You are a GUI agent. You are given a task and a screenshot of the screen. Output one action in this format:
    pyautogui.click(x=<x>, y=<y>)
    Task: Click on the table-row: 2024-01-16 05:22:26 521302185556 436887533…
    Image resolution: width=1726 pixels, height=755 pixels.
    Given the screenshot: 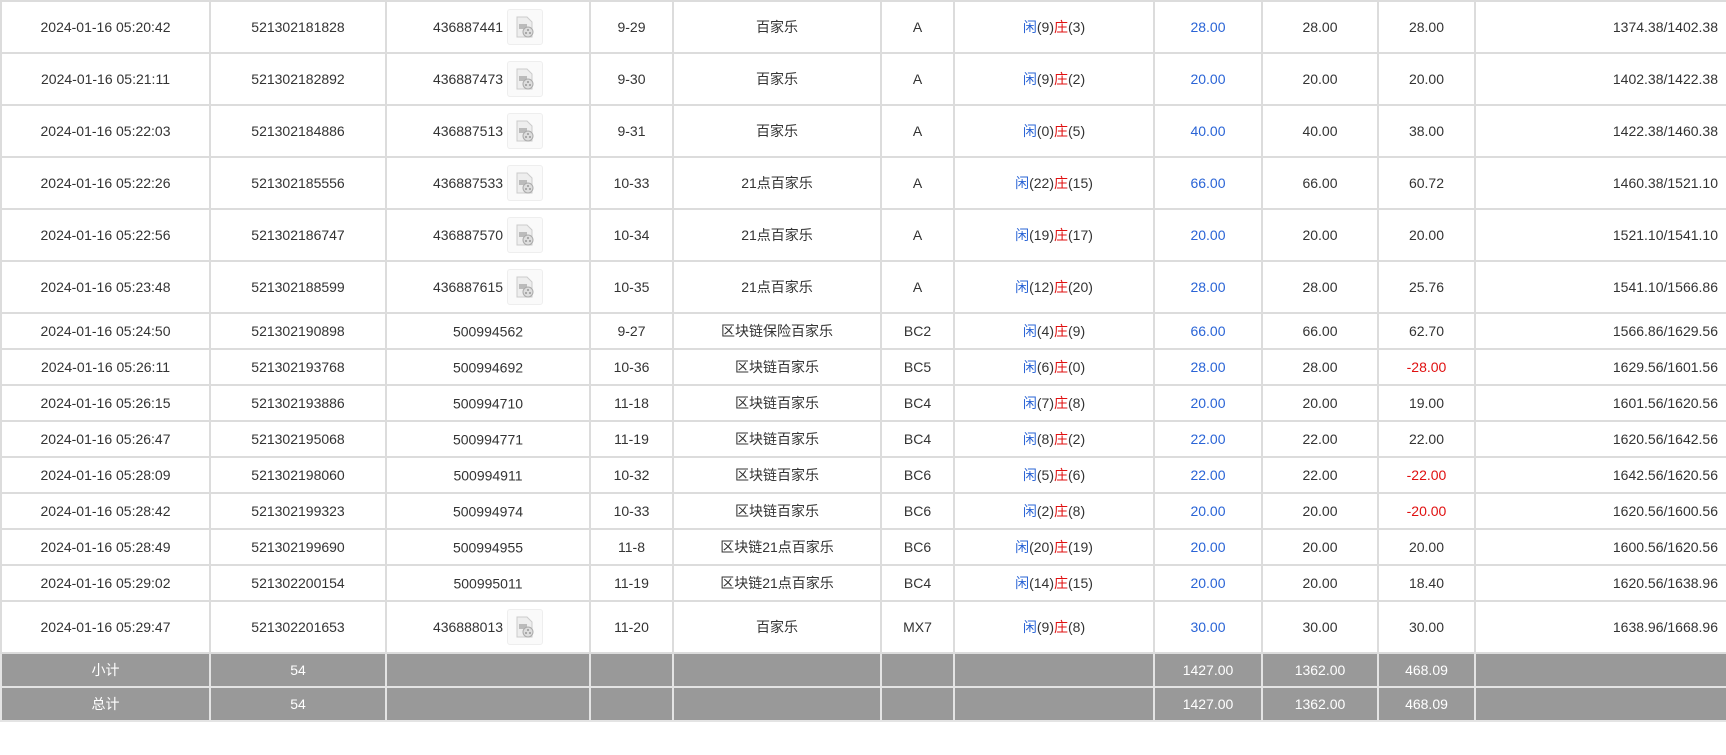 What is the action you would take?
    pyautogui.click(x=863, y=183)
    